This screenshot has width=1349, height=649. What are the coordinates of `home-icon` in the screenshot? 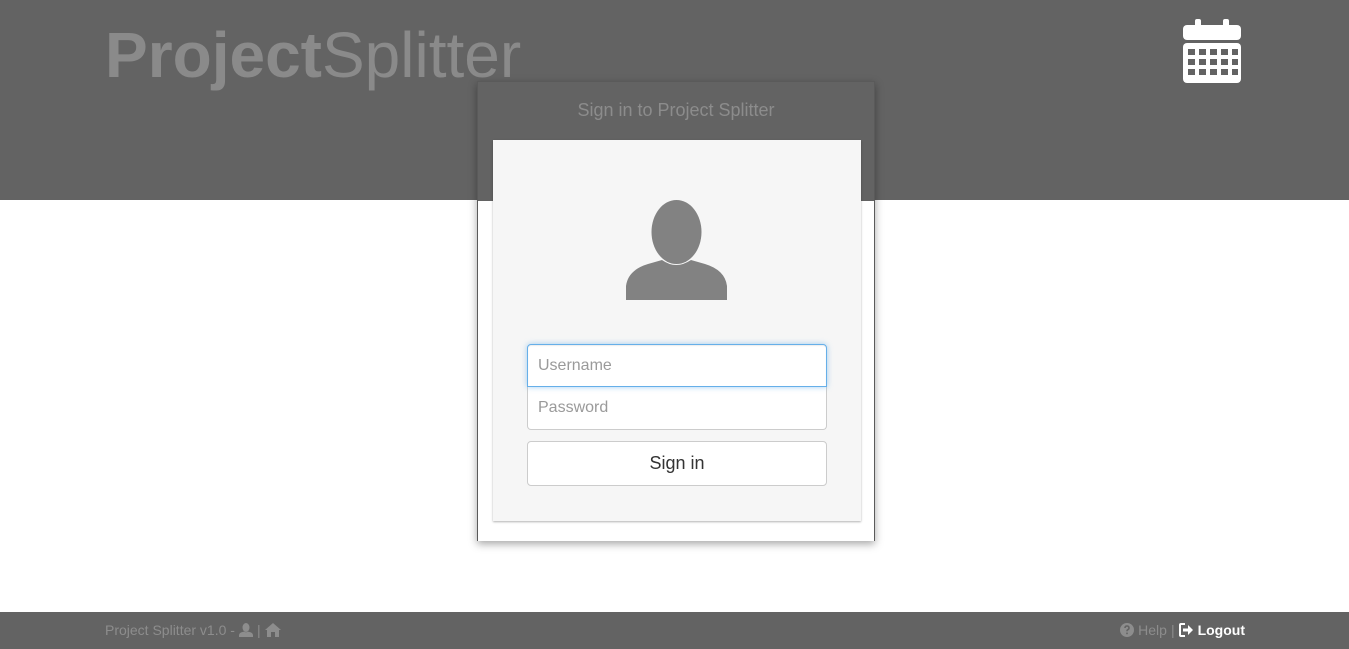 It's located at (272, 630).